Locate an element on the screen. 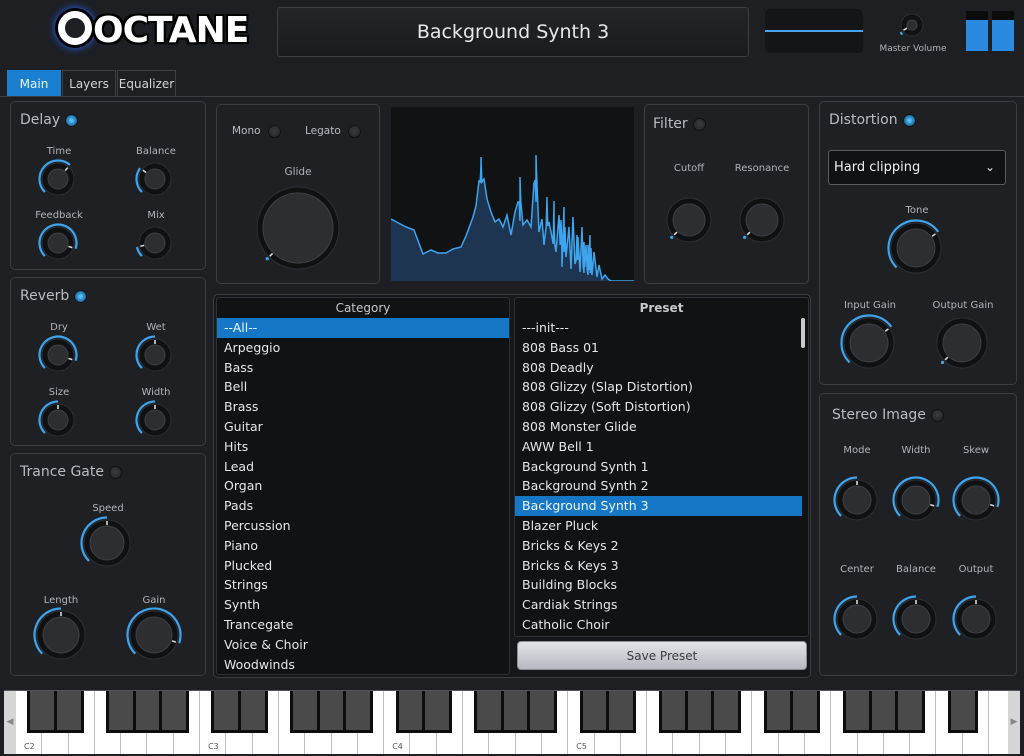 Image resolution: width=1024 pixels, height=756 pixels. stereo-skew-knob is located at coordinates (976, 502).